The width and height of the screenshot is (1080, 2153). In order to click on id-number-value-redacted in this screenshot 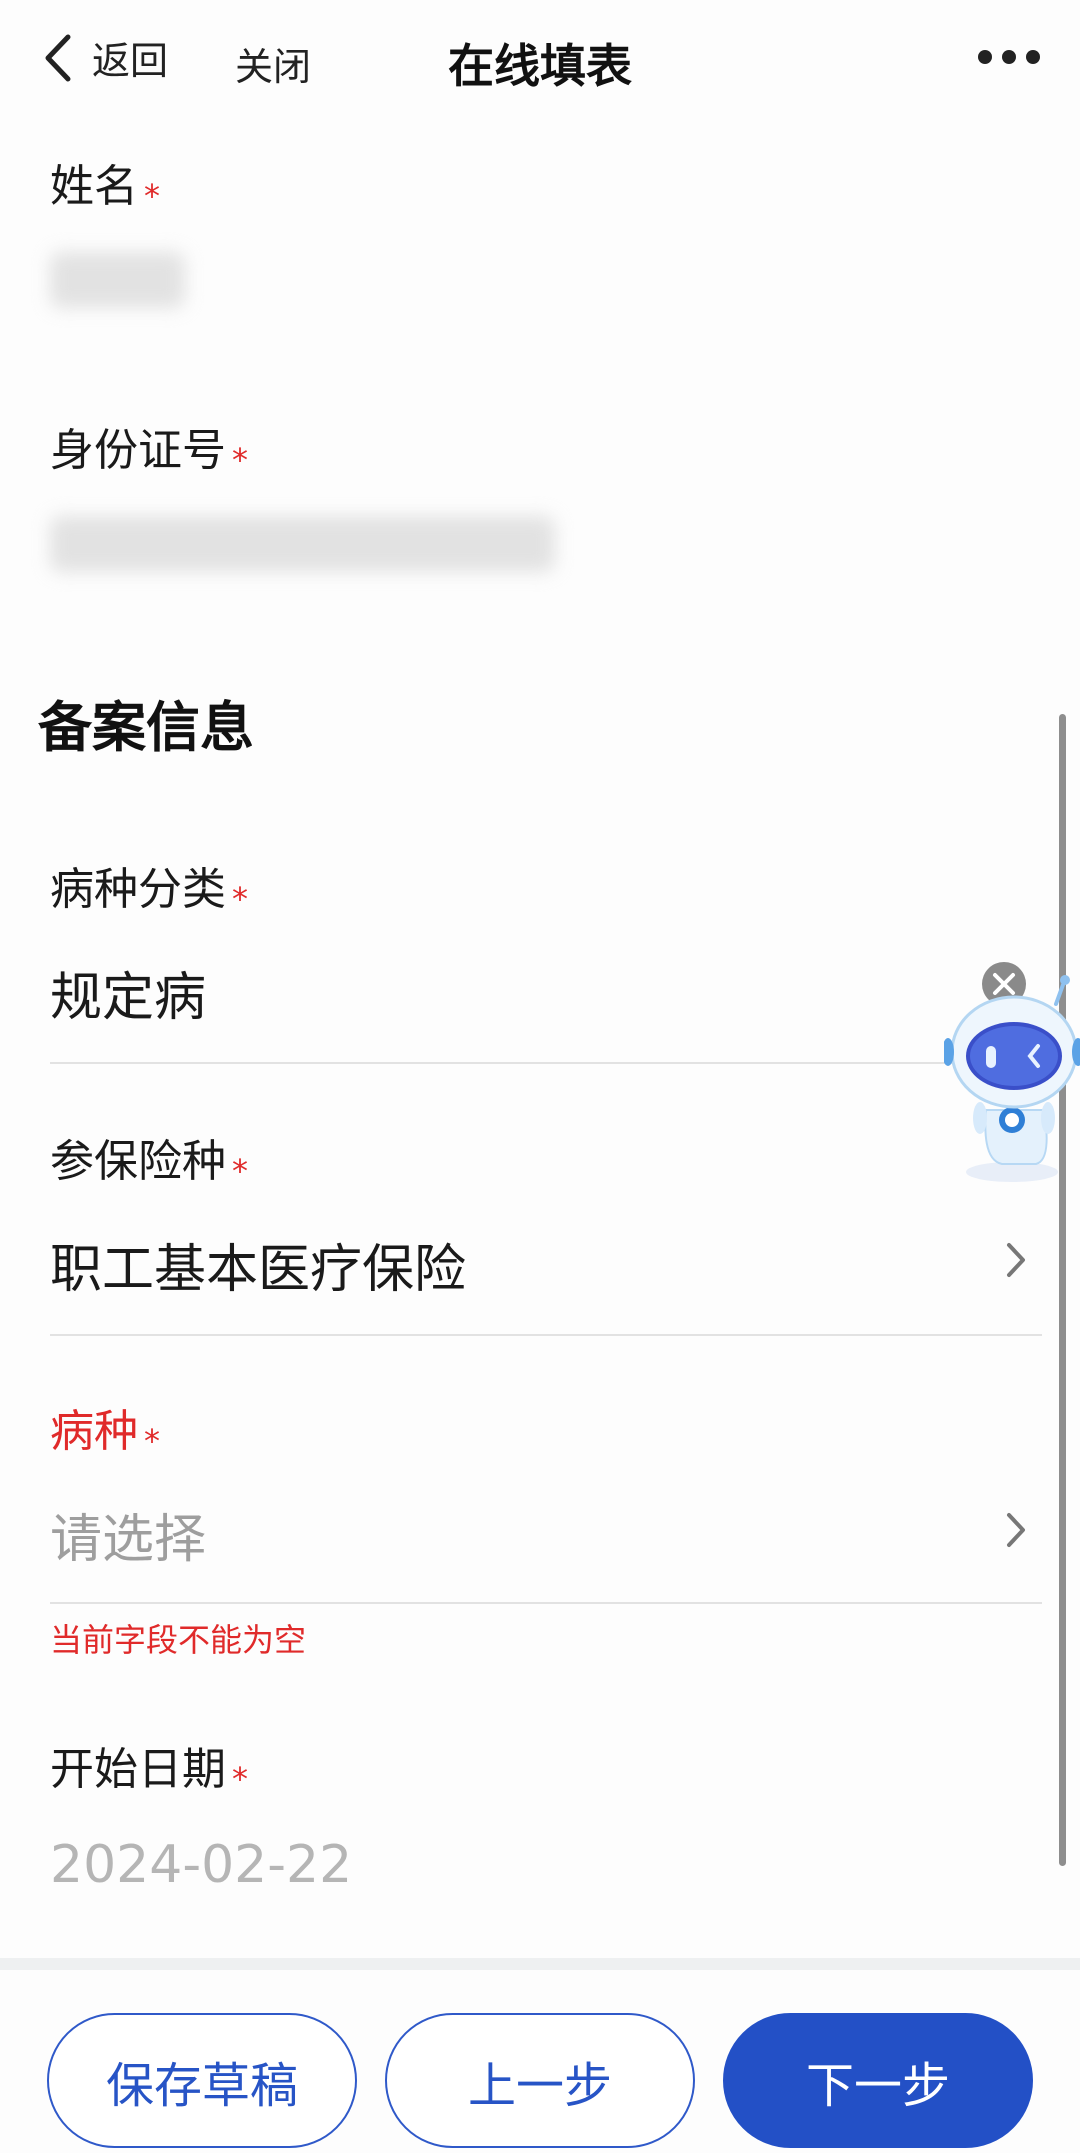, I will do `click(302, 544)`.